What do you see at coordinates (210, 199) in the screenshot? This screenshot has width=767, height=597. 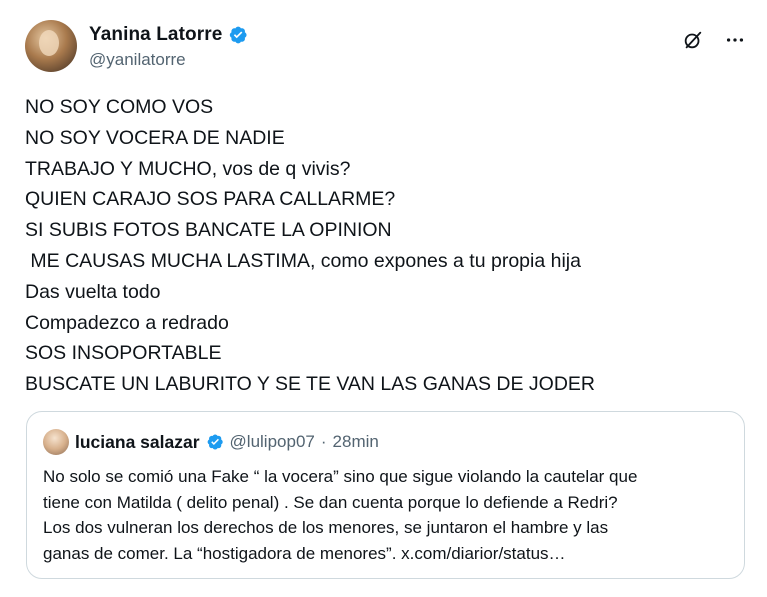 I see `tweet-line: QUIEN CARAJO SOS PARA CALLARME?` at bounding box center [210, 199].